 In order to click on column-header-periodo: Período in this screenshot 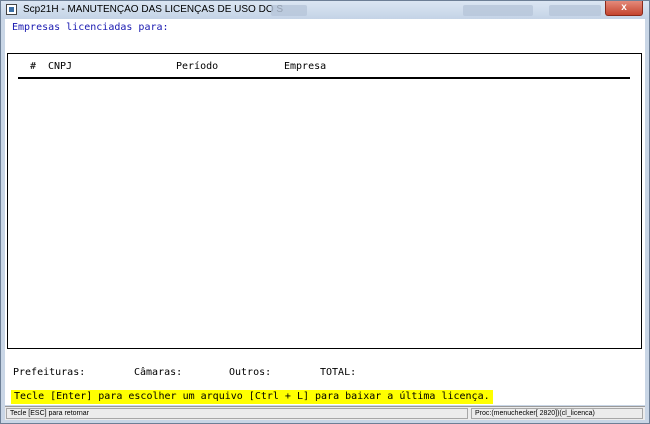, I will do `click(197, 66)`.